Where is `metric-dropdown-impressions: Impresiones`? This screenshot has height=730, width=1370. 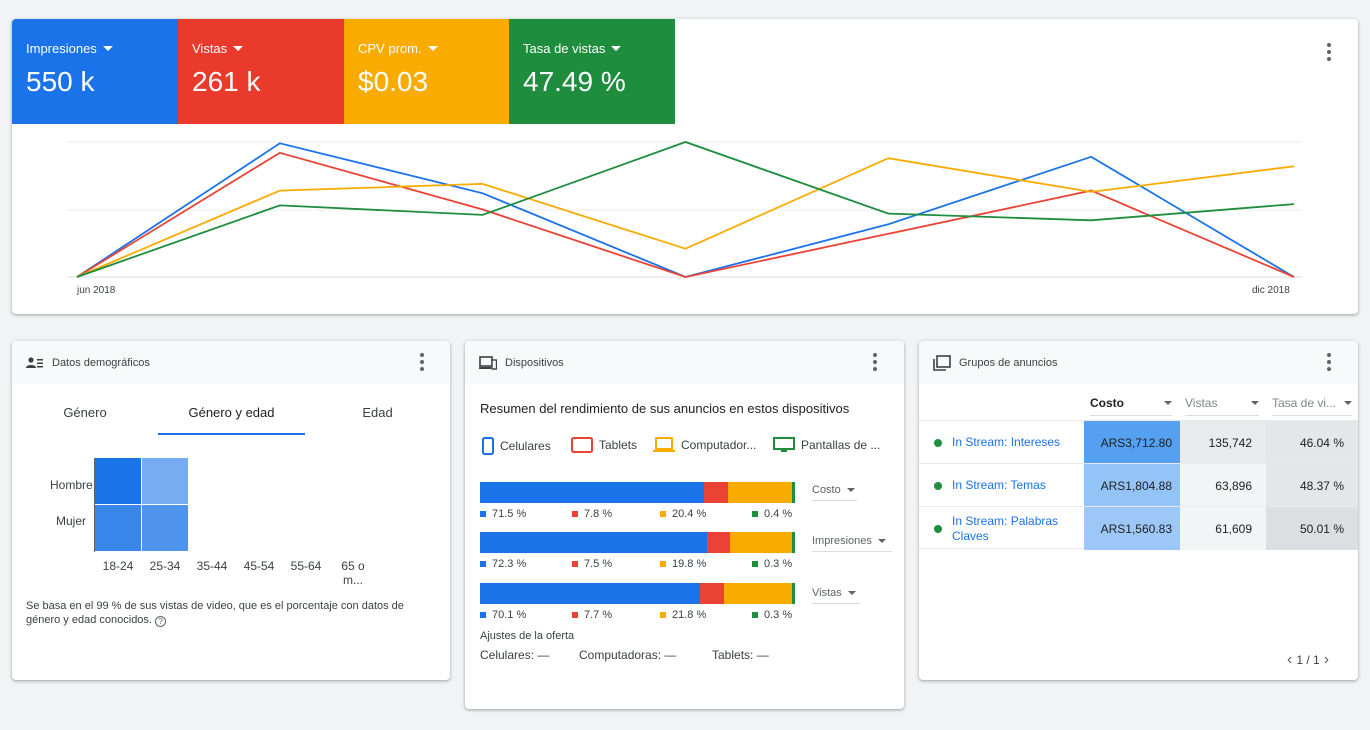 metric-dropdown-impressions: Impresiones is located at coordinates (852, 543).